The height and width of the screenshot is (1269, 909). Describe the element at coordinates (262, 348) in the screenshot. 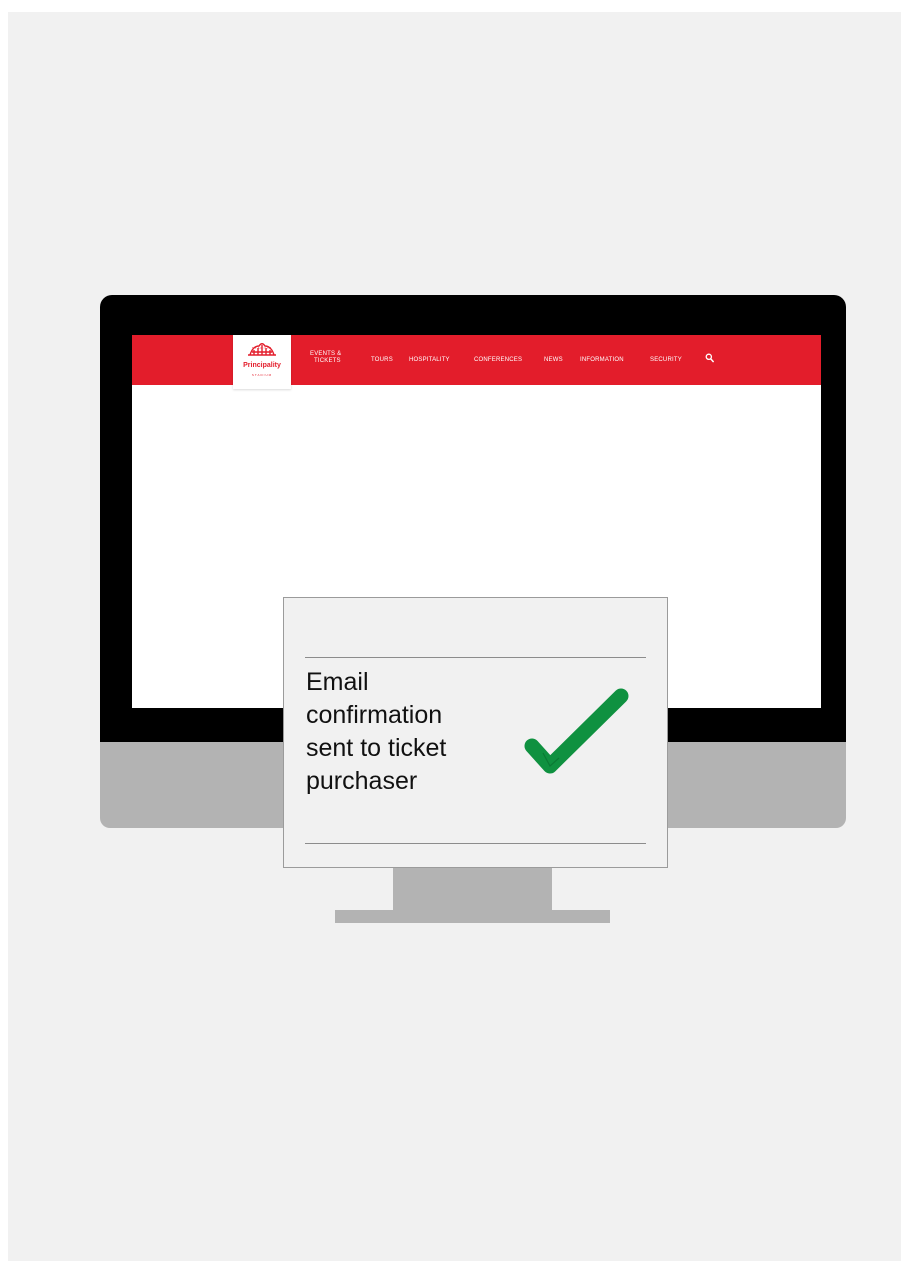

I see `logo-top-text: STADIUM` at that location.